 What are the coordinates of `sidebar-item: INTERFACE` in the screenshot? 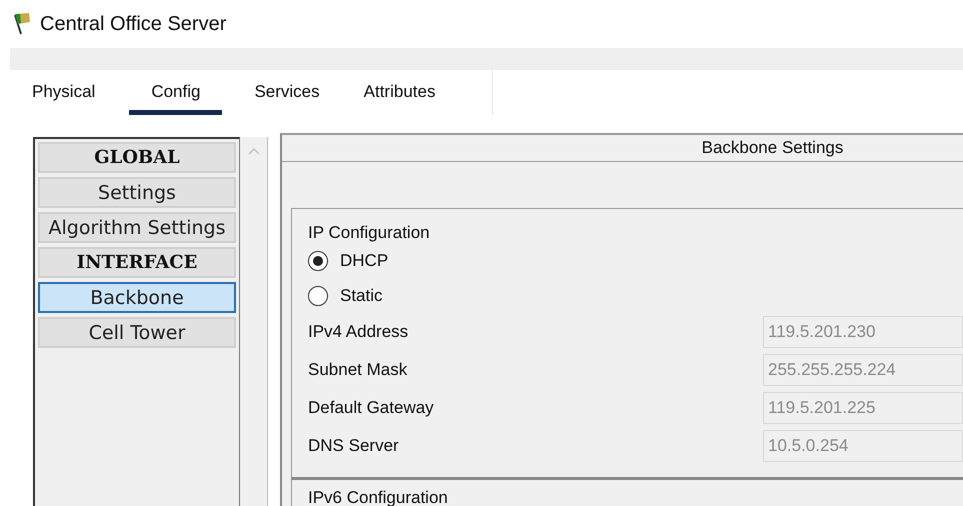 It's located at (137, 262).